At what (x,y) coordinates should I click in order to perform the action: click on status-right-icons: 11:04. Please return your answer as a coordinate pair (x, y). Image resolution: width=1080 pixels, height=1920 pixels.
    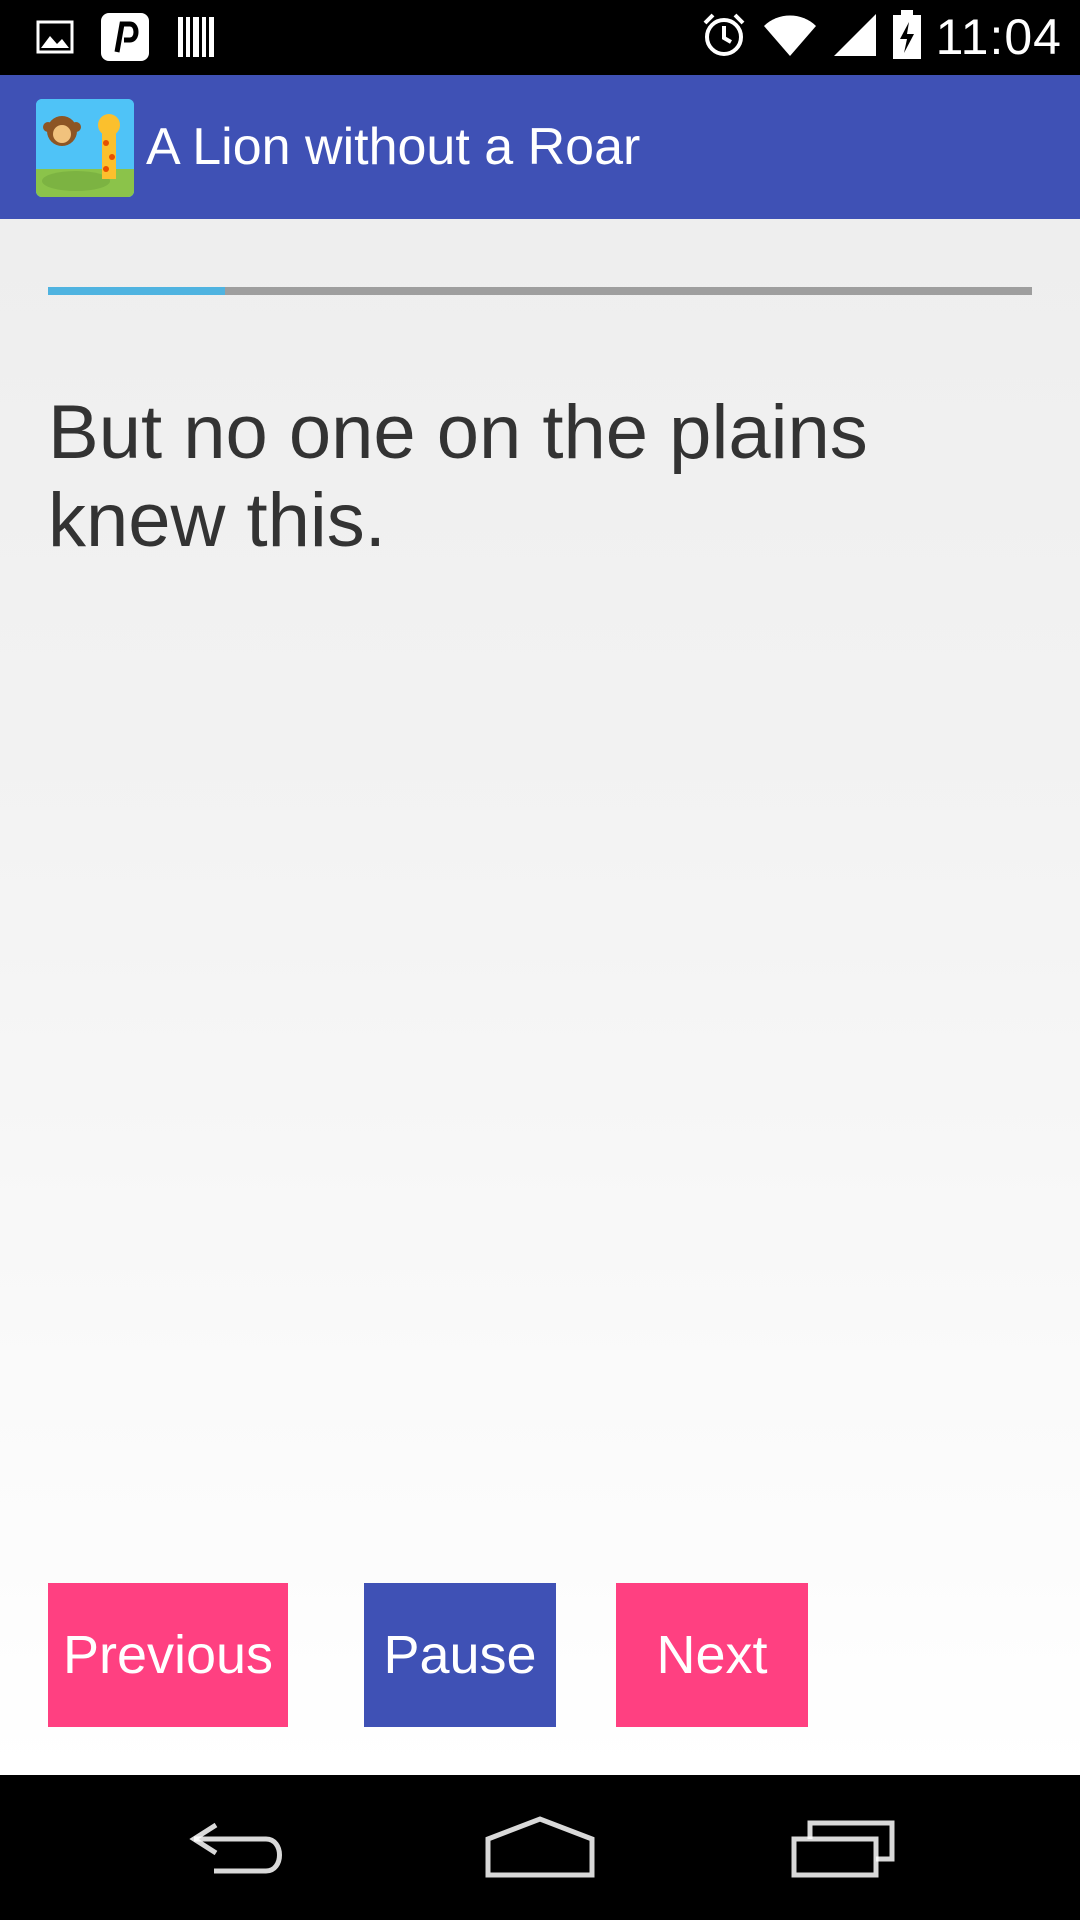
    Looking at the image, I should click on (881, 37).